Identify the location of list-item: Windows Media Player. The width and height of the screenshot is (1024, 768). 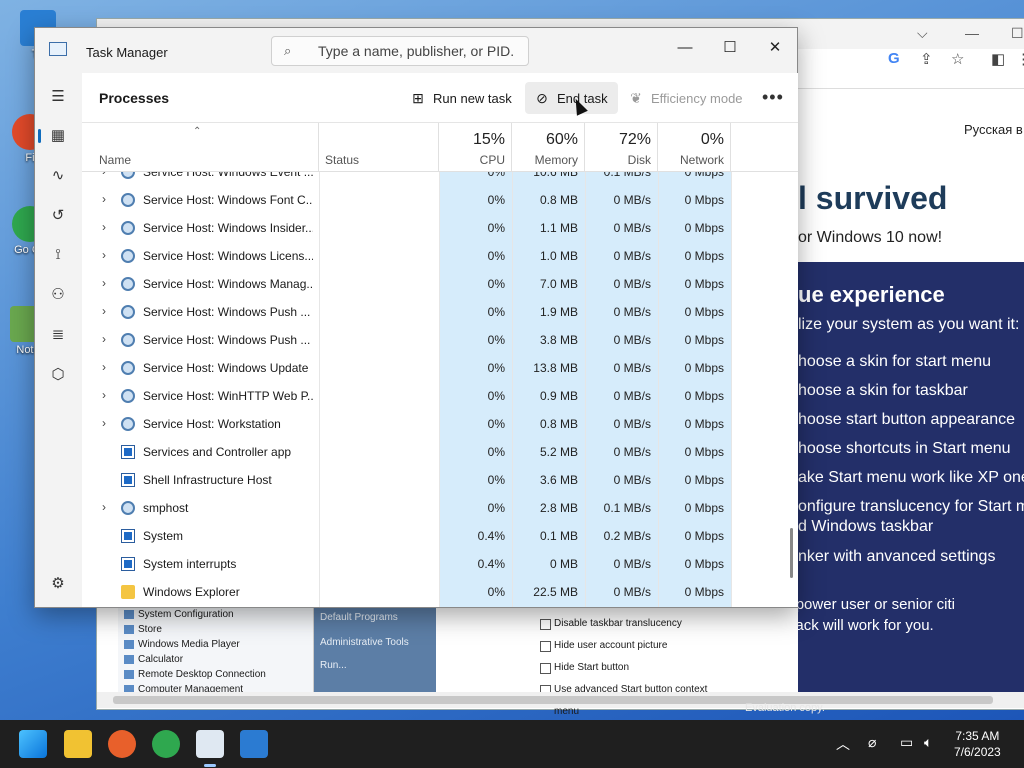
(215, 644).